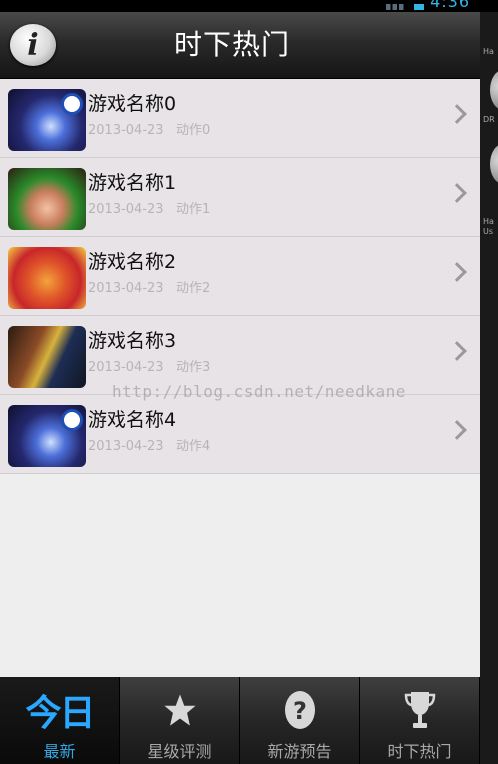 The image size is (498, 764). Describe the element at coordinates (428, 5) in the screenshot. I see `status-icons: 4:36` at that location.